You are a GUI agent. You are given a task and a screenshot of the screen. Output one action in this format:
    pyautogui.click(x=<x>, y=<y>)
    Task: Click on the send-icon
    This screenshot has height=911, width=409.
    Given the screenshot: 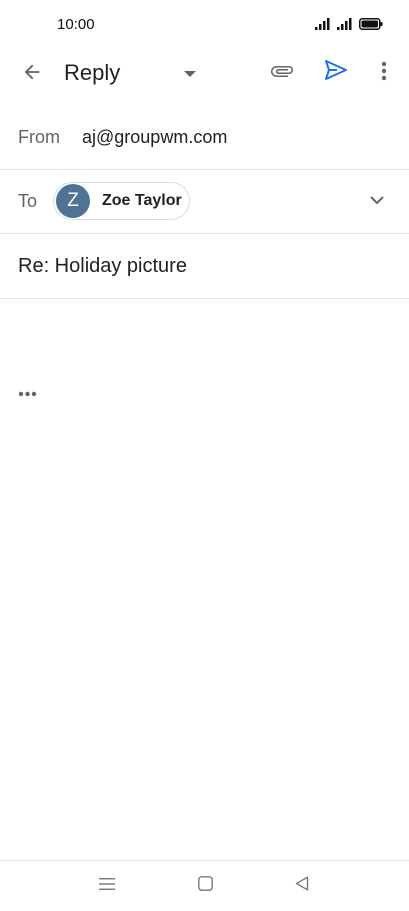 What is the action you would take?
    pyautogui.click(x=336, y=72)
    